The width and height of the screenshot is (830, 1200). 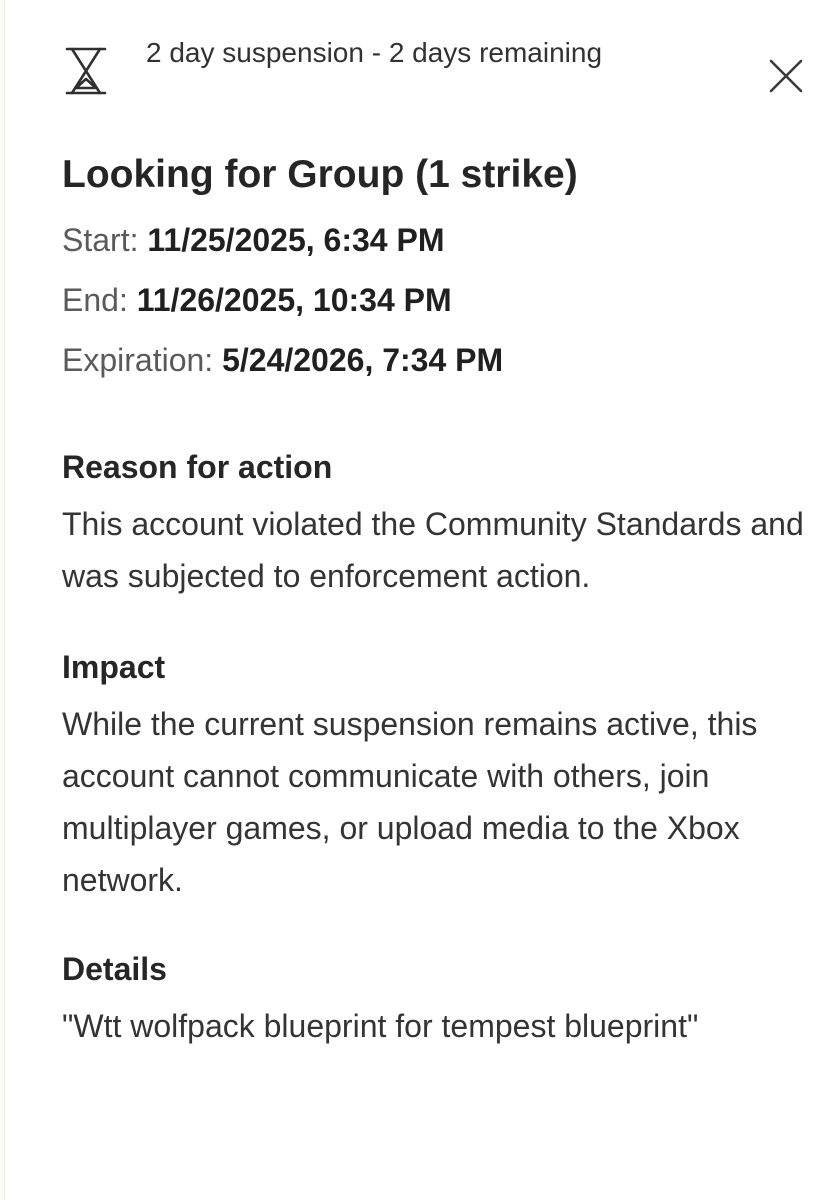 I want to click on expiration-row: Expiration: 5/24/2026, 7:34 PM, so click(x=437, y=360).